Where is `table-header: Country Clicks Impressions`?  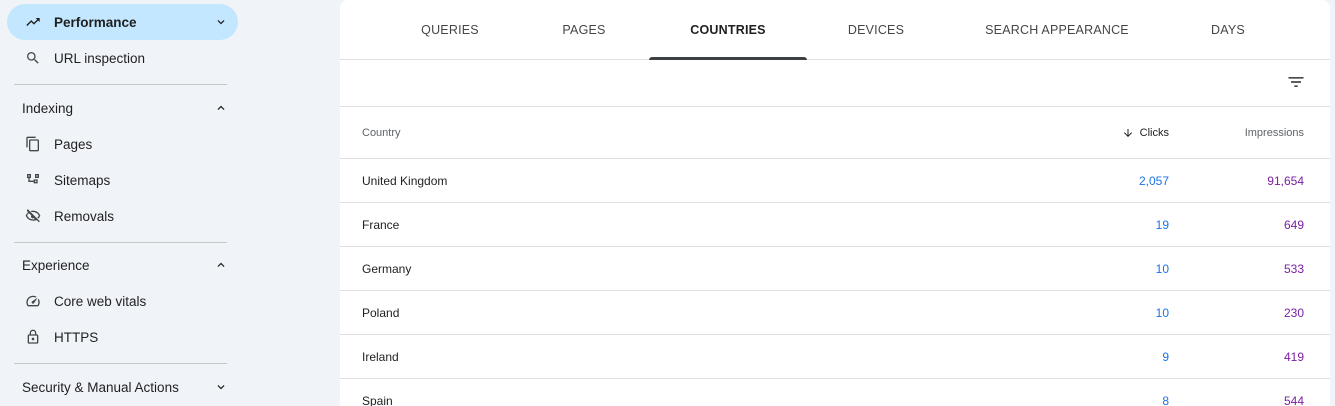
table-header: Country Clicks Impressions is located at coordinates (835, 133).